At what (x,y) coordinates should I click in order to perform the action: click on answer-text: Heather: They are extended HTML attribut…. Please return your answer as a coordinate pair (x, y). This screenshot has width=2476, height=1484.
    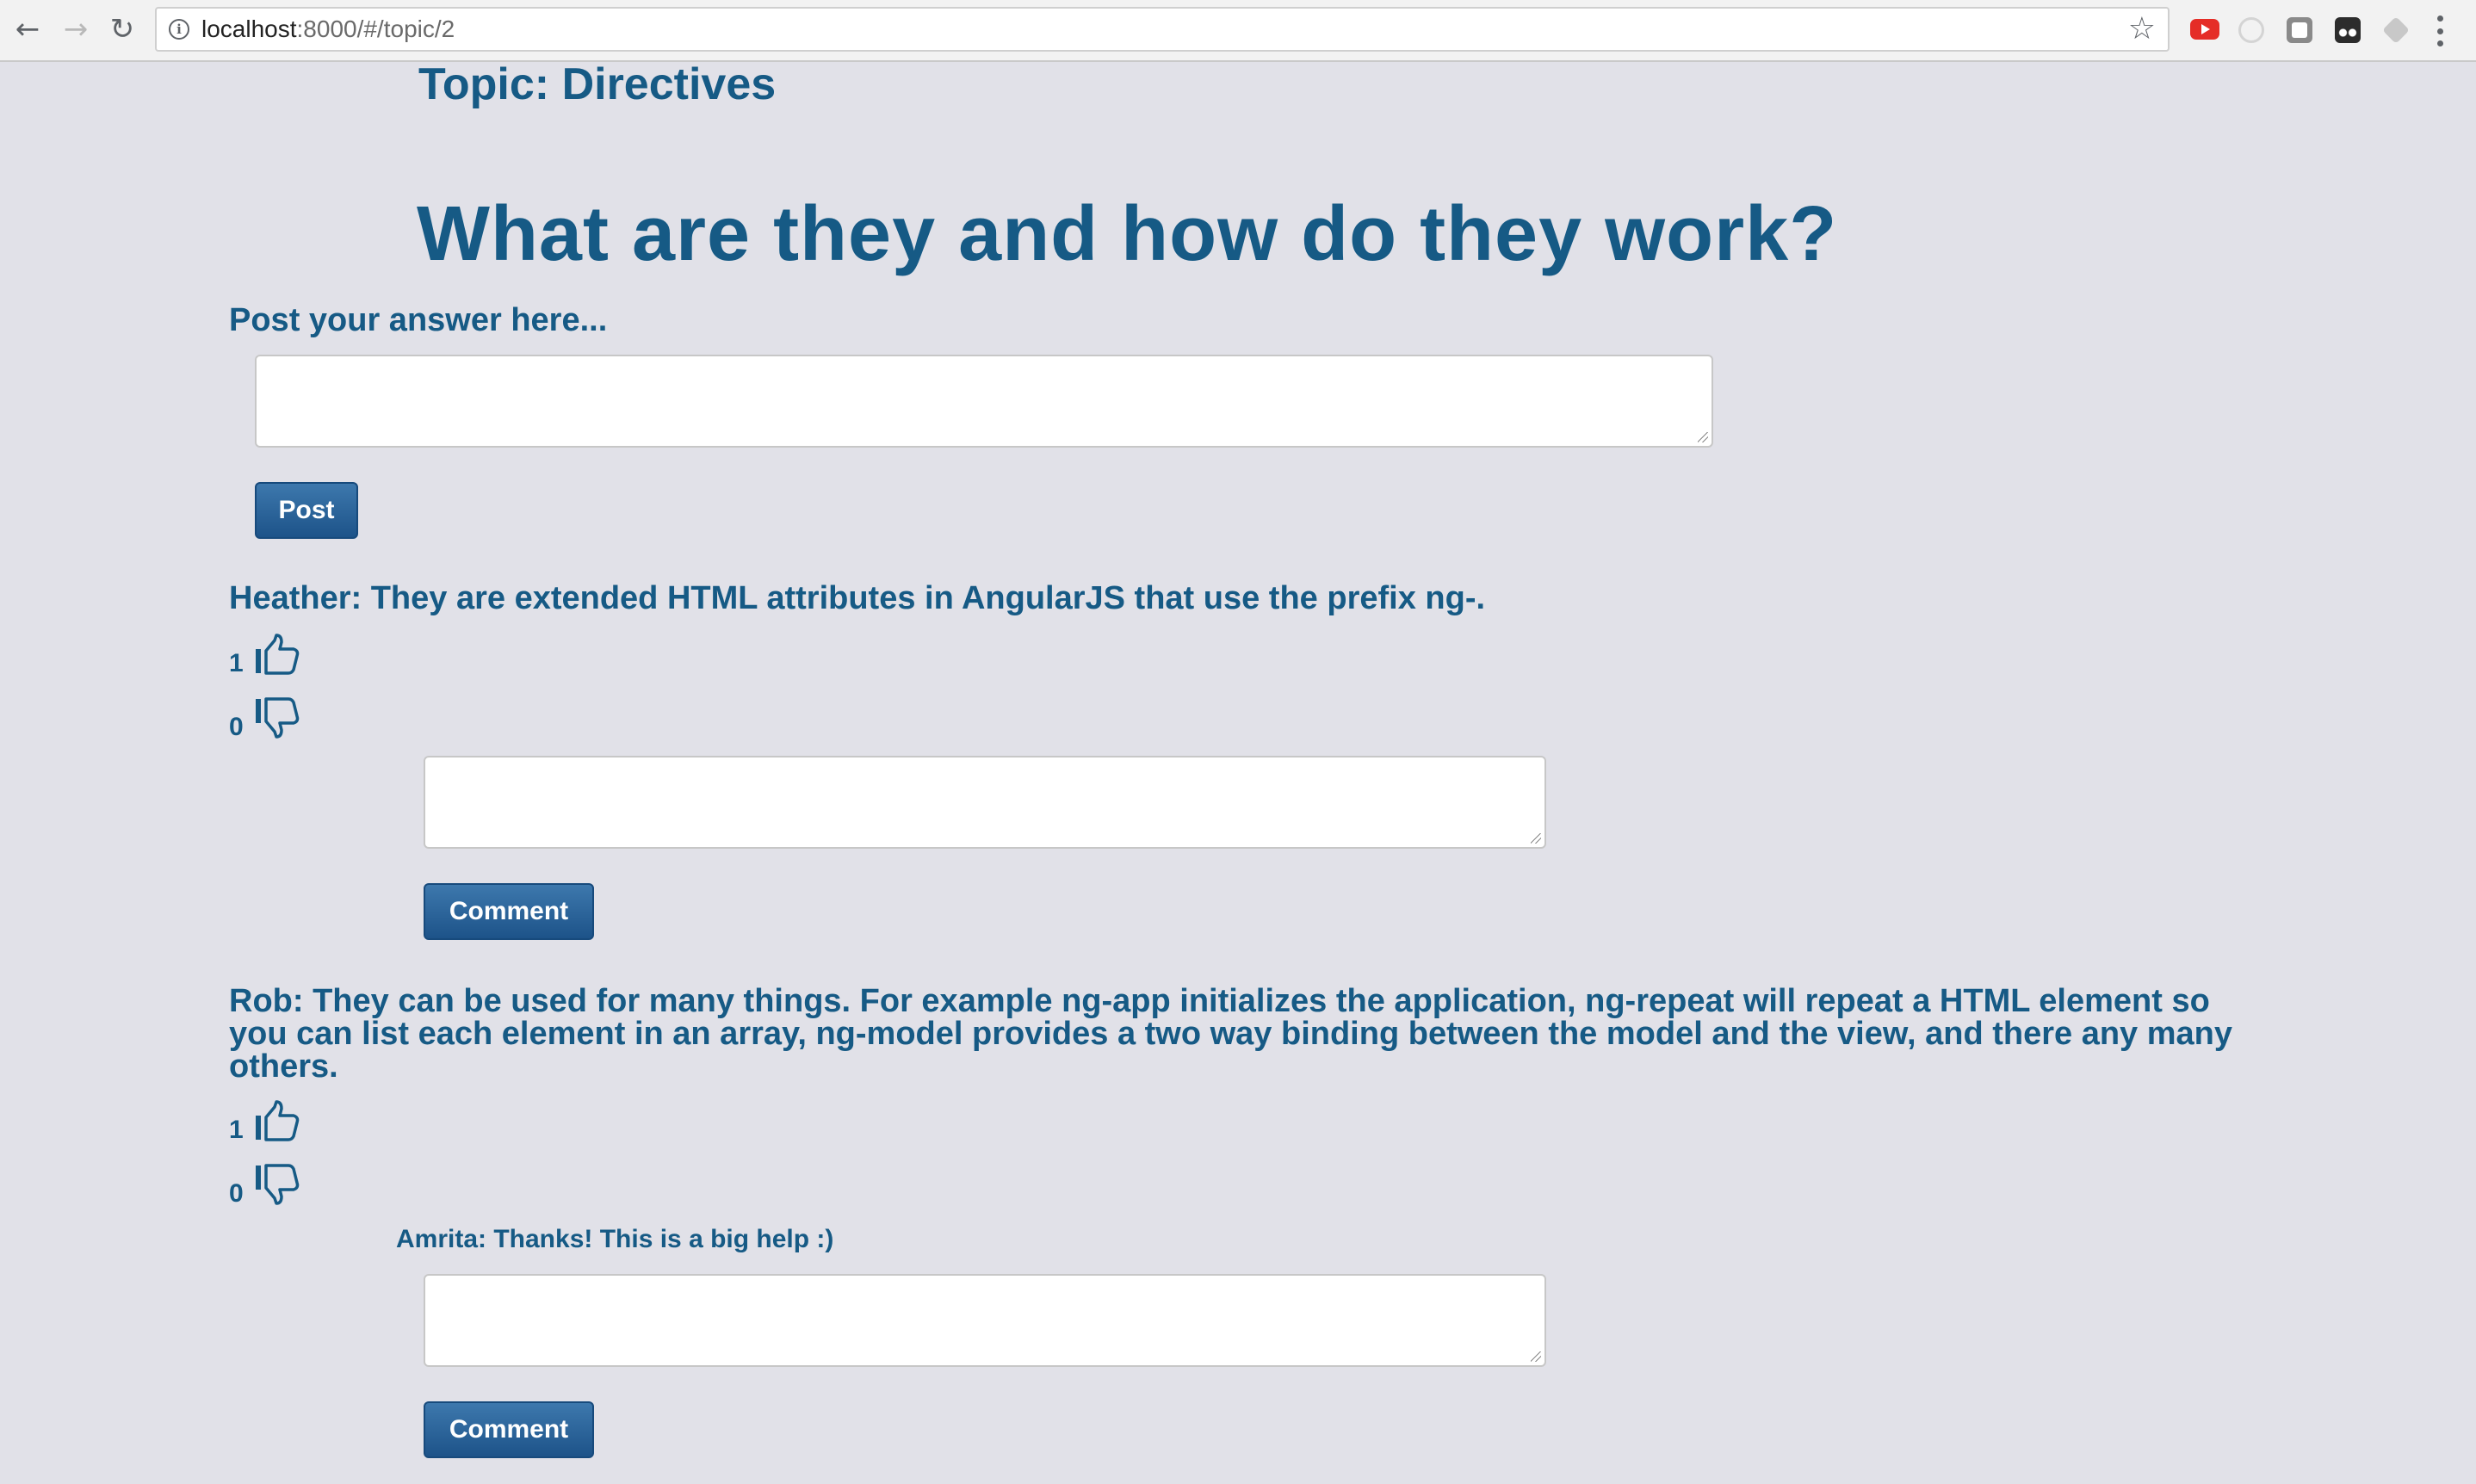
    Looking at the image, I should click on (857, 598).